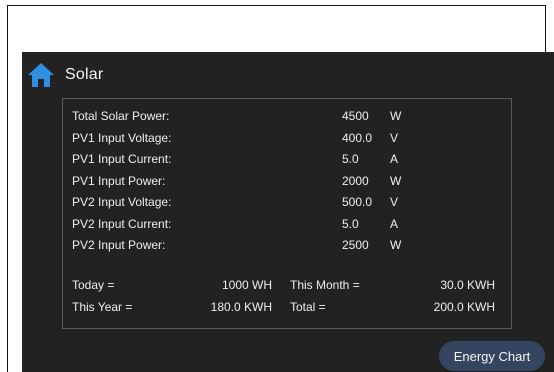  What do you see at coordinates (357, 202) in the screenshot?
I see `reading-value: 500.0` at bounding box center [357, 202].